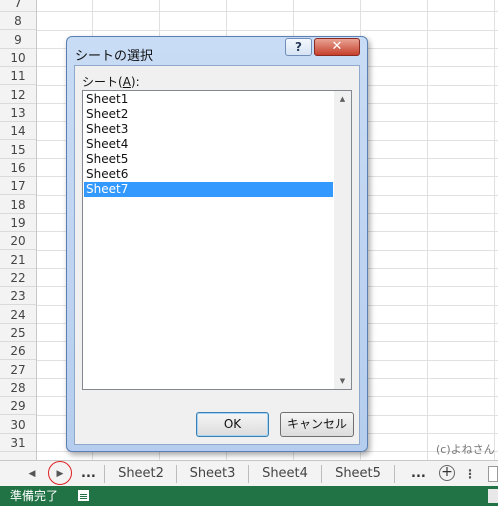 The height and width of the screenshot is (506, 498). What do you see at coordinates (208, 189) in the screenshot?
I see `sheet-list-item-selected: Sheet7` at bounding box center [208, 189].